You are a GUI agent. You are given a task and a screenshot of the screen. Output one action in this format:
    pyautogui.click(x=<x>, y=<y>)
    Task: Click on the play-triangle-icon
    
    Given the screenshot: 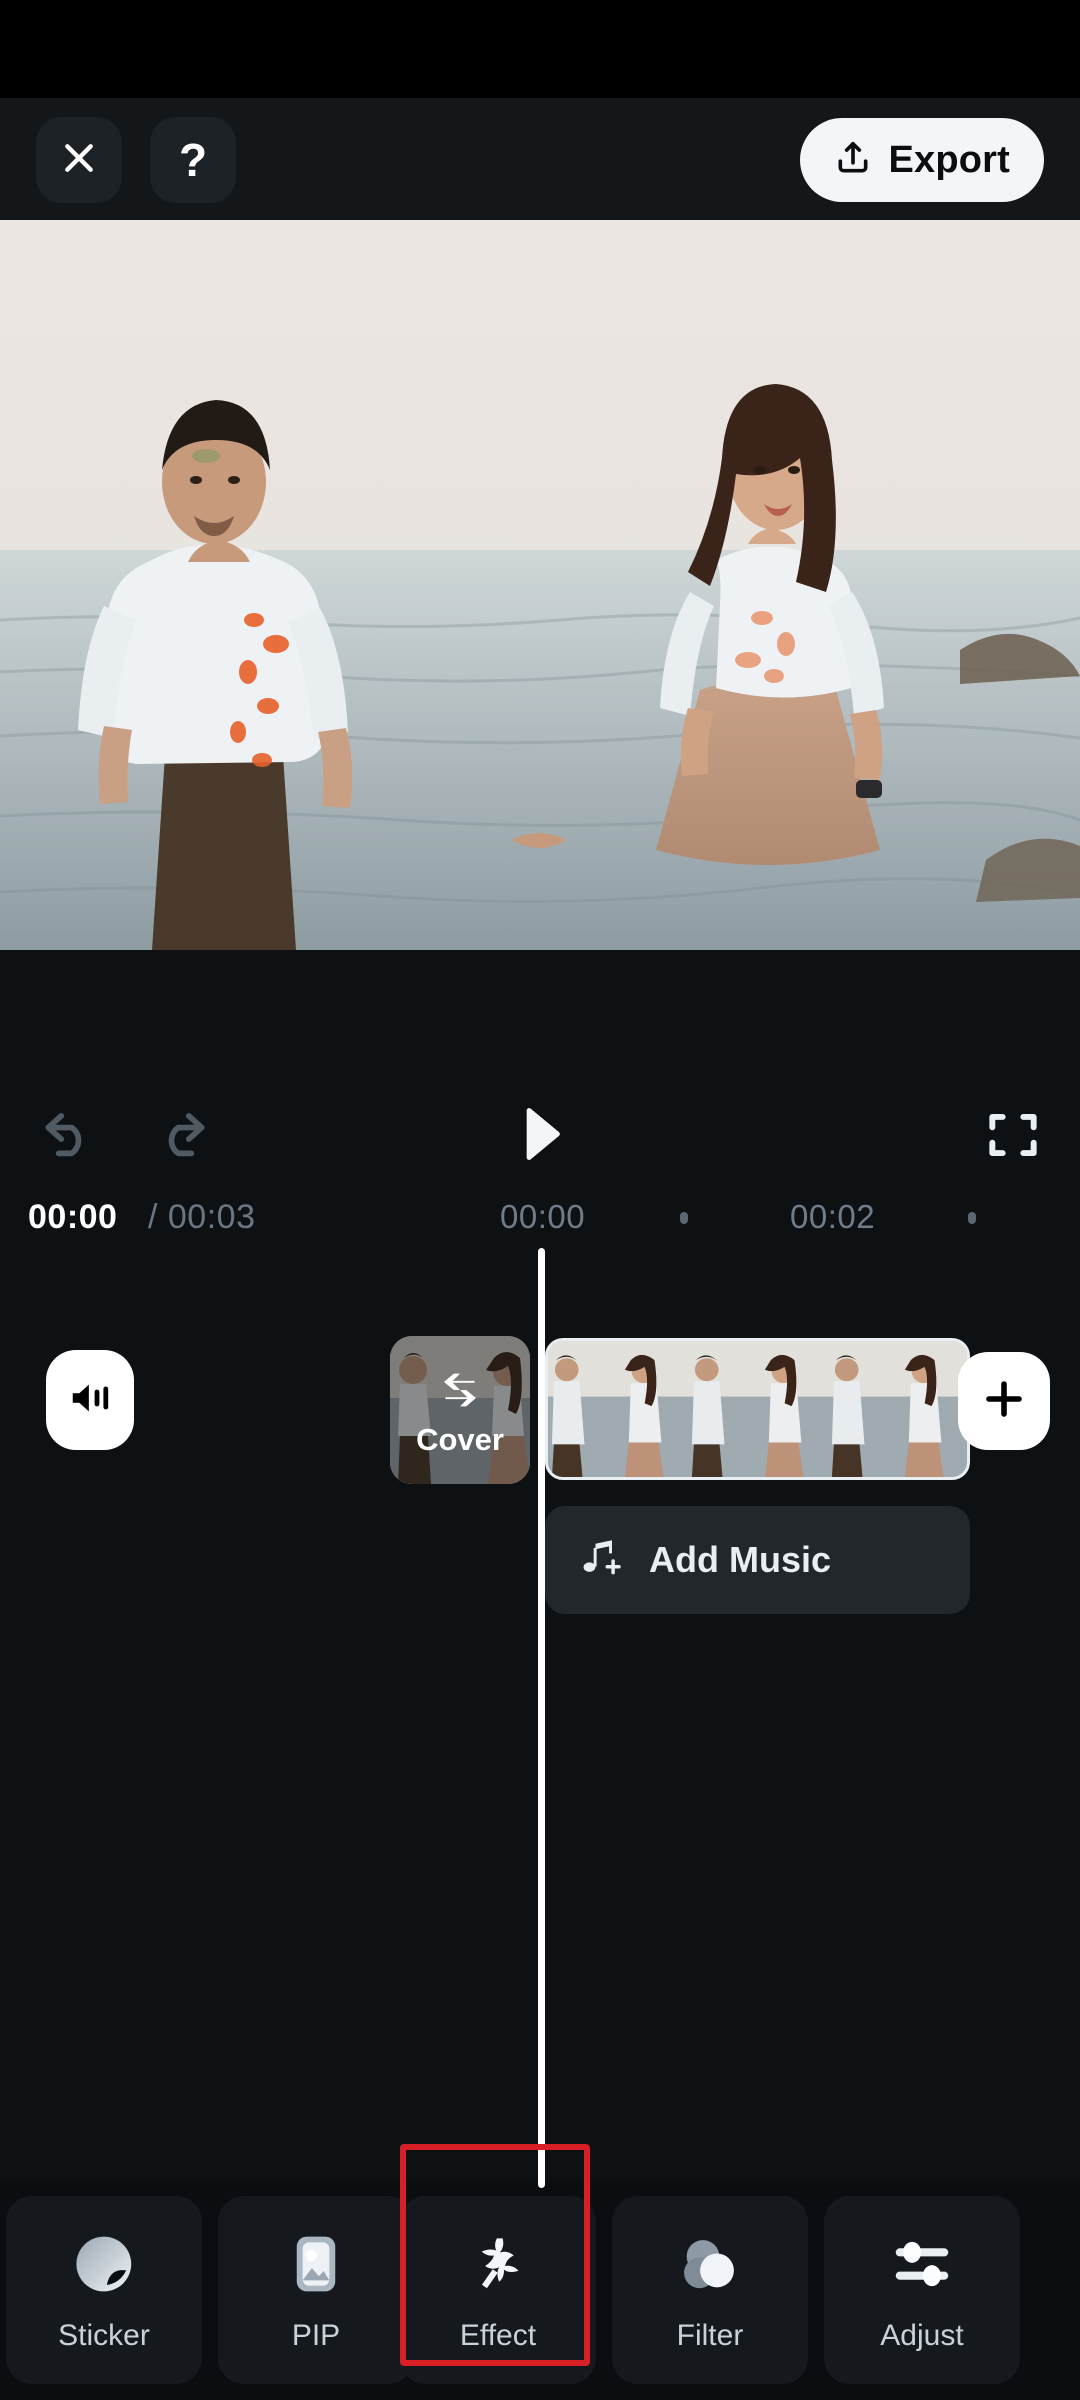 What is the action you would take?
    pyautogui.click(x=540, y=1136)
    